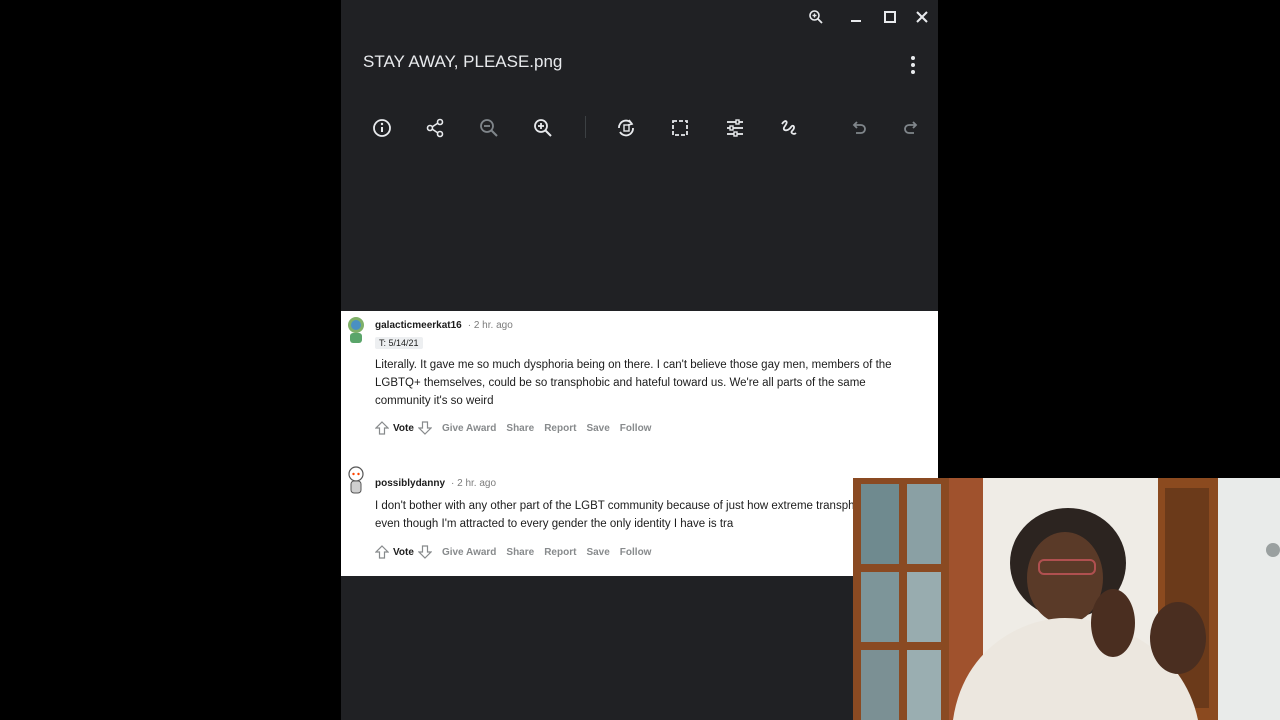  What do you see at coordinates (463, 61) in the screenshot?
I see `file-title: STAY AWAY, PLEASE.png` at bounding box center [463, 61].